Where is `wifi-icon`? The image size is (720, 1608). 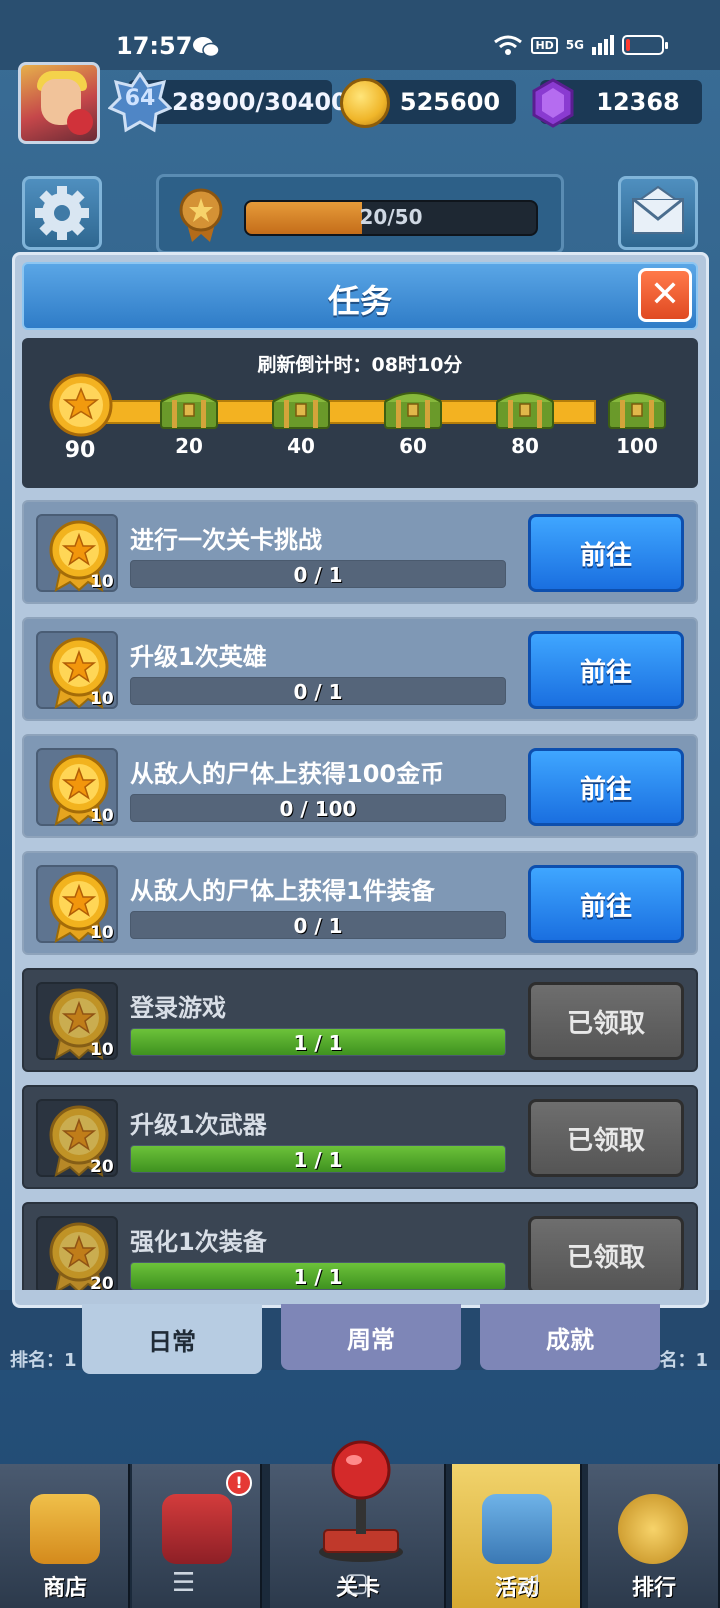 wifi-icon is located at coordinates (508, 45).